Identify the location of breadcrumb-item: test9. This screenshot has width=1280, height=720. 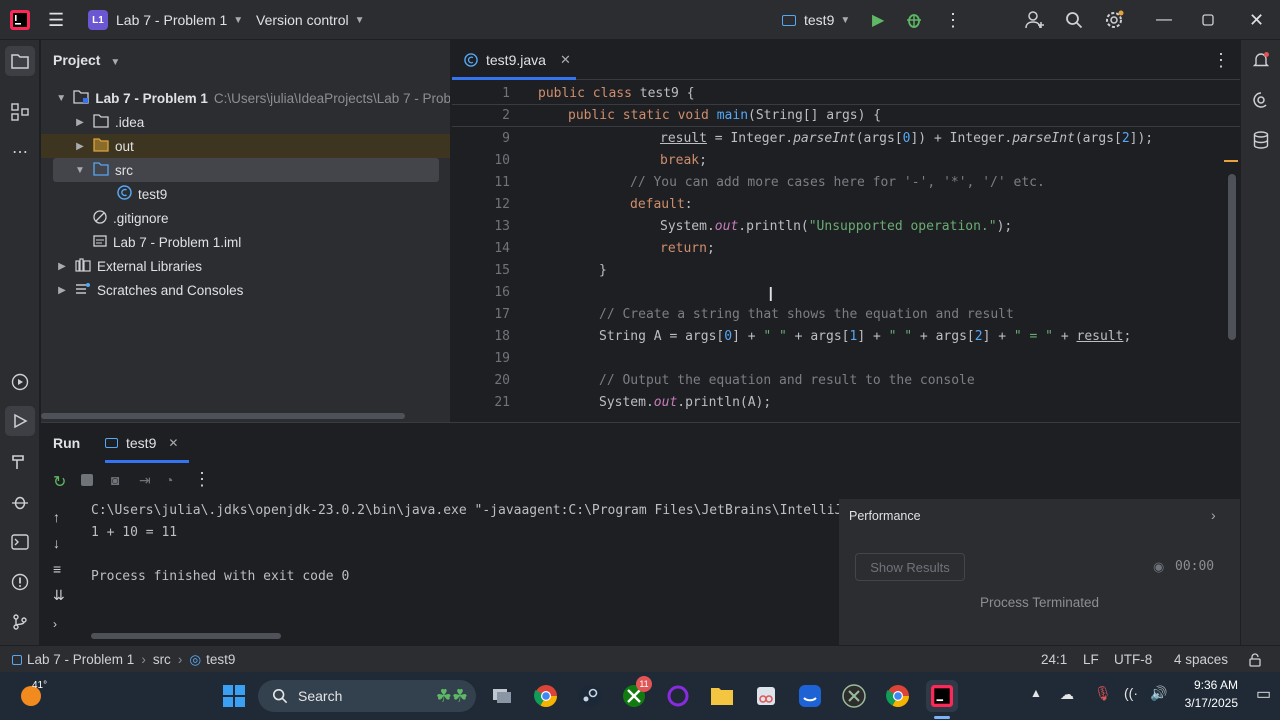
(220, 659).